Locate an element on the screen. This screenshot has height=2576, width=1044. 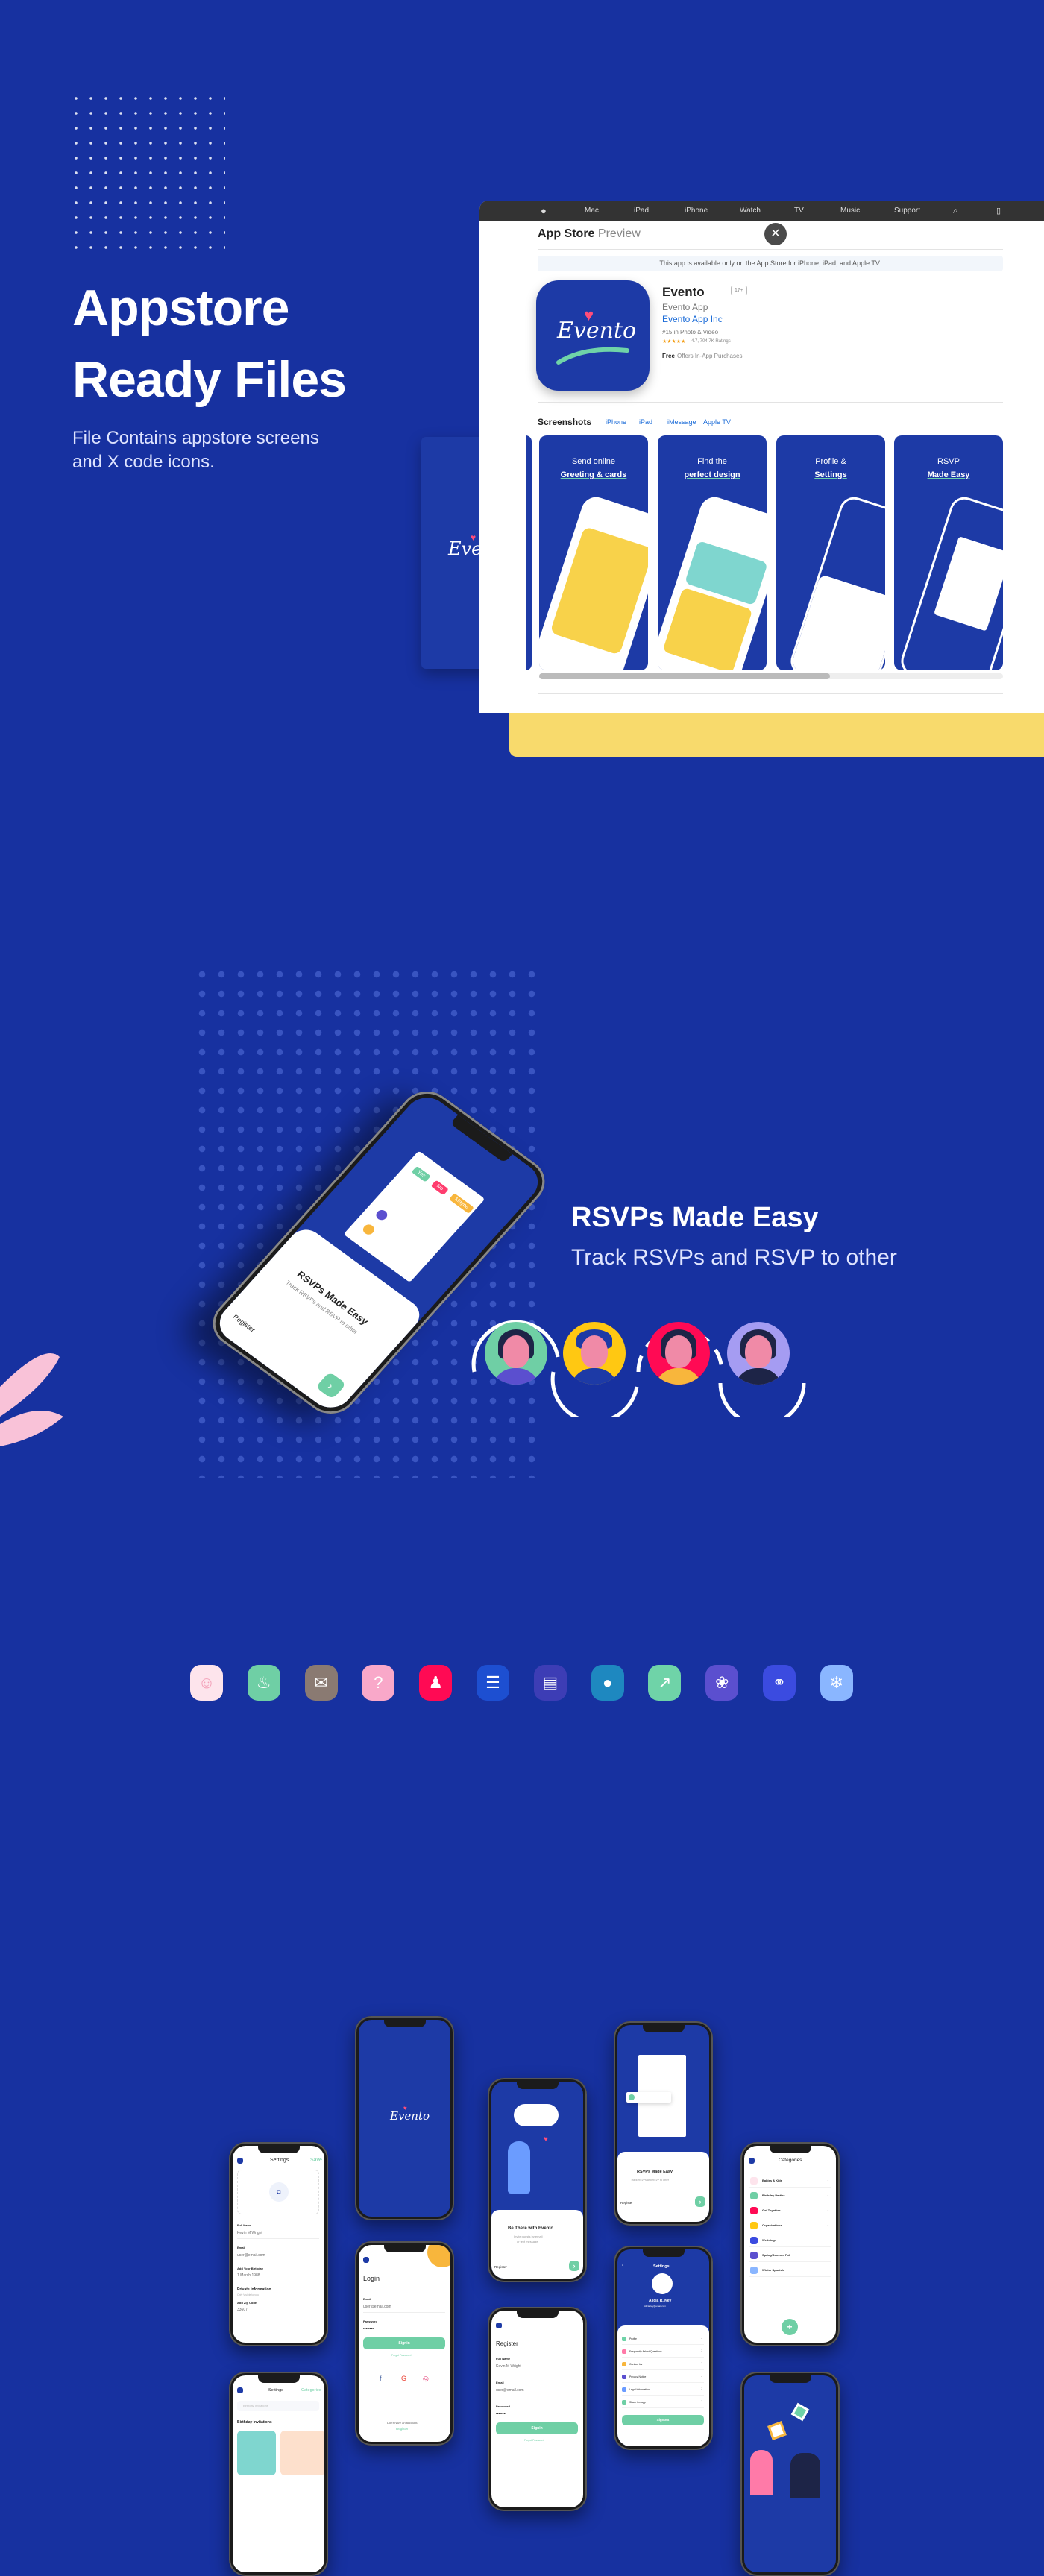
screenshot-card: Find the perfect design is located at coordinates (712, 552).